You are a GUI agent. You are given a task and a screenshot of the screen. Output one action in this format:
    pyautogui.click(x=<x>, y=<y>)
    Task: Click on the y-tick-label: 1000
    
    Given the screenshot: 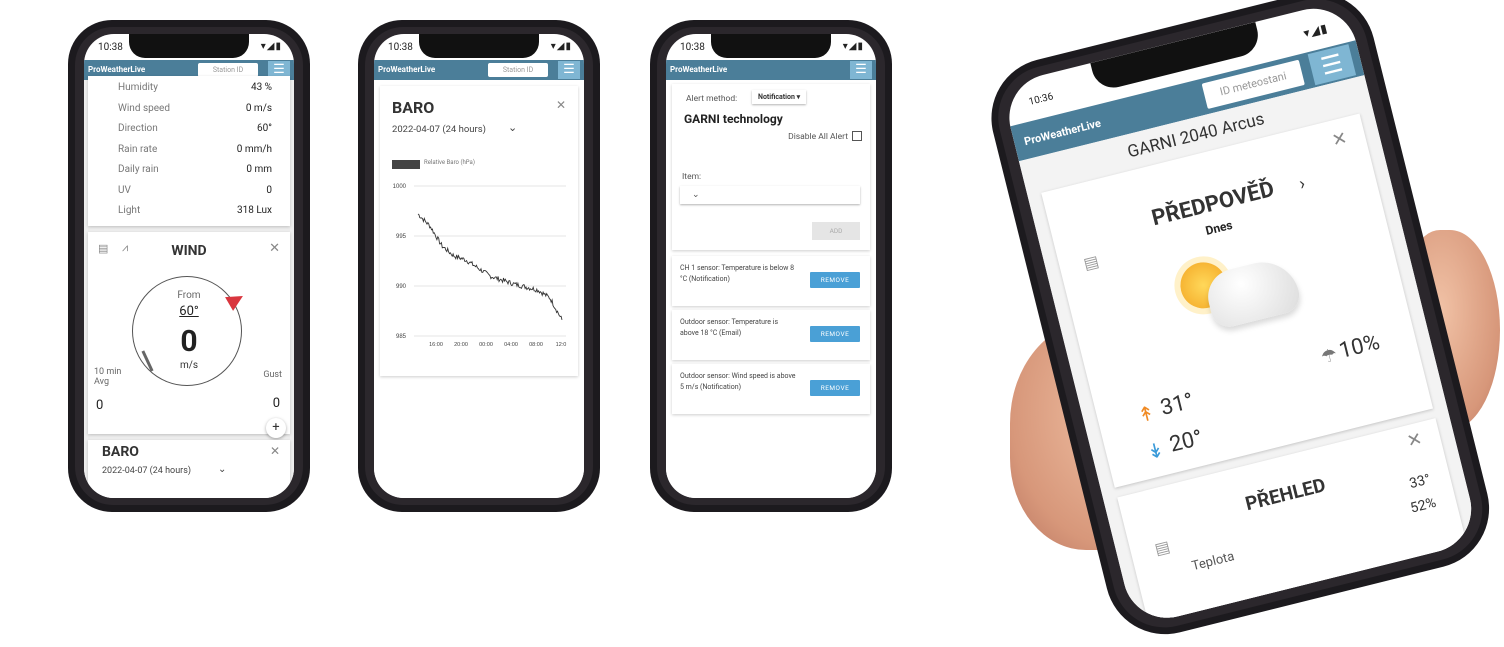 What is the action you would take?
    pyautogui.click(x=400, y=187)
    